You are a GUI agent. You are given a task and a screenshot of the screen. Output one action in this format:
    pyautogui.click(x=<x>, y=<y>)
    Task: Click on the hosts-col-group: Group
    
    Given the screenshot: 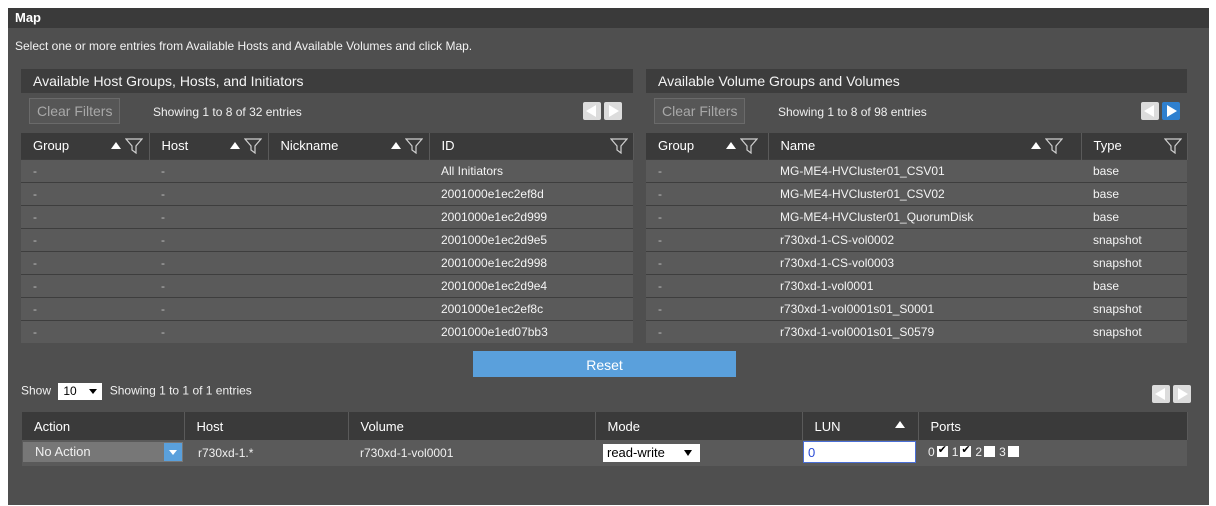 What is the action you would take?
    pyautogui.click(x=85, y=146)
    